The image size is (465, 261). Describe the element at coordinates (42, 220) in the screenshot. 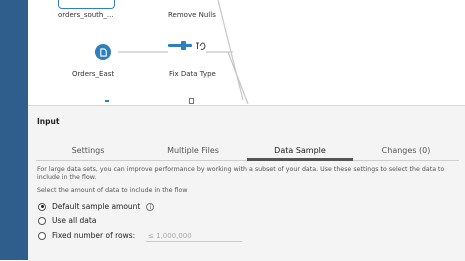

I see `radio-use-all-data` at that location.